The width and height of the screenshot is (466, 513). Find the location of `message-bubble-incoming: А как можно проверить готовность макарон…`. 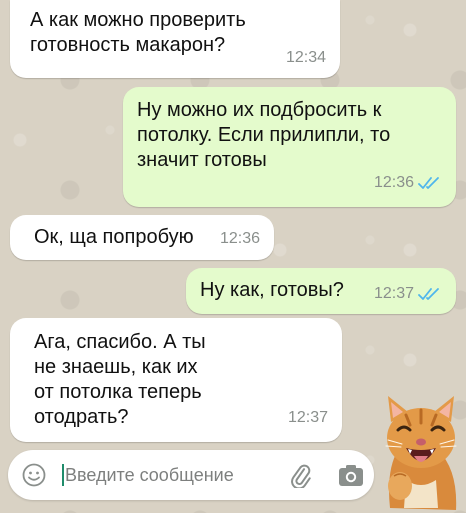

message-bubble-incoming: А как можно проверить готовность макарон… is located at coordinates (175, 39).